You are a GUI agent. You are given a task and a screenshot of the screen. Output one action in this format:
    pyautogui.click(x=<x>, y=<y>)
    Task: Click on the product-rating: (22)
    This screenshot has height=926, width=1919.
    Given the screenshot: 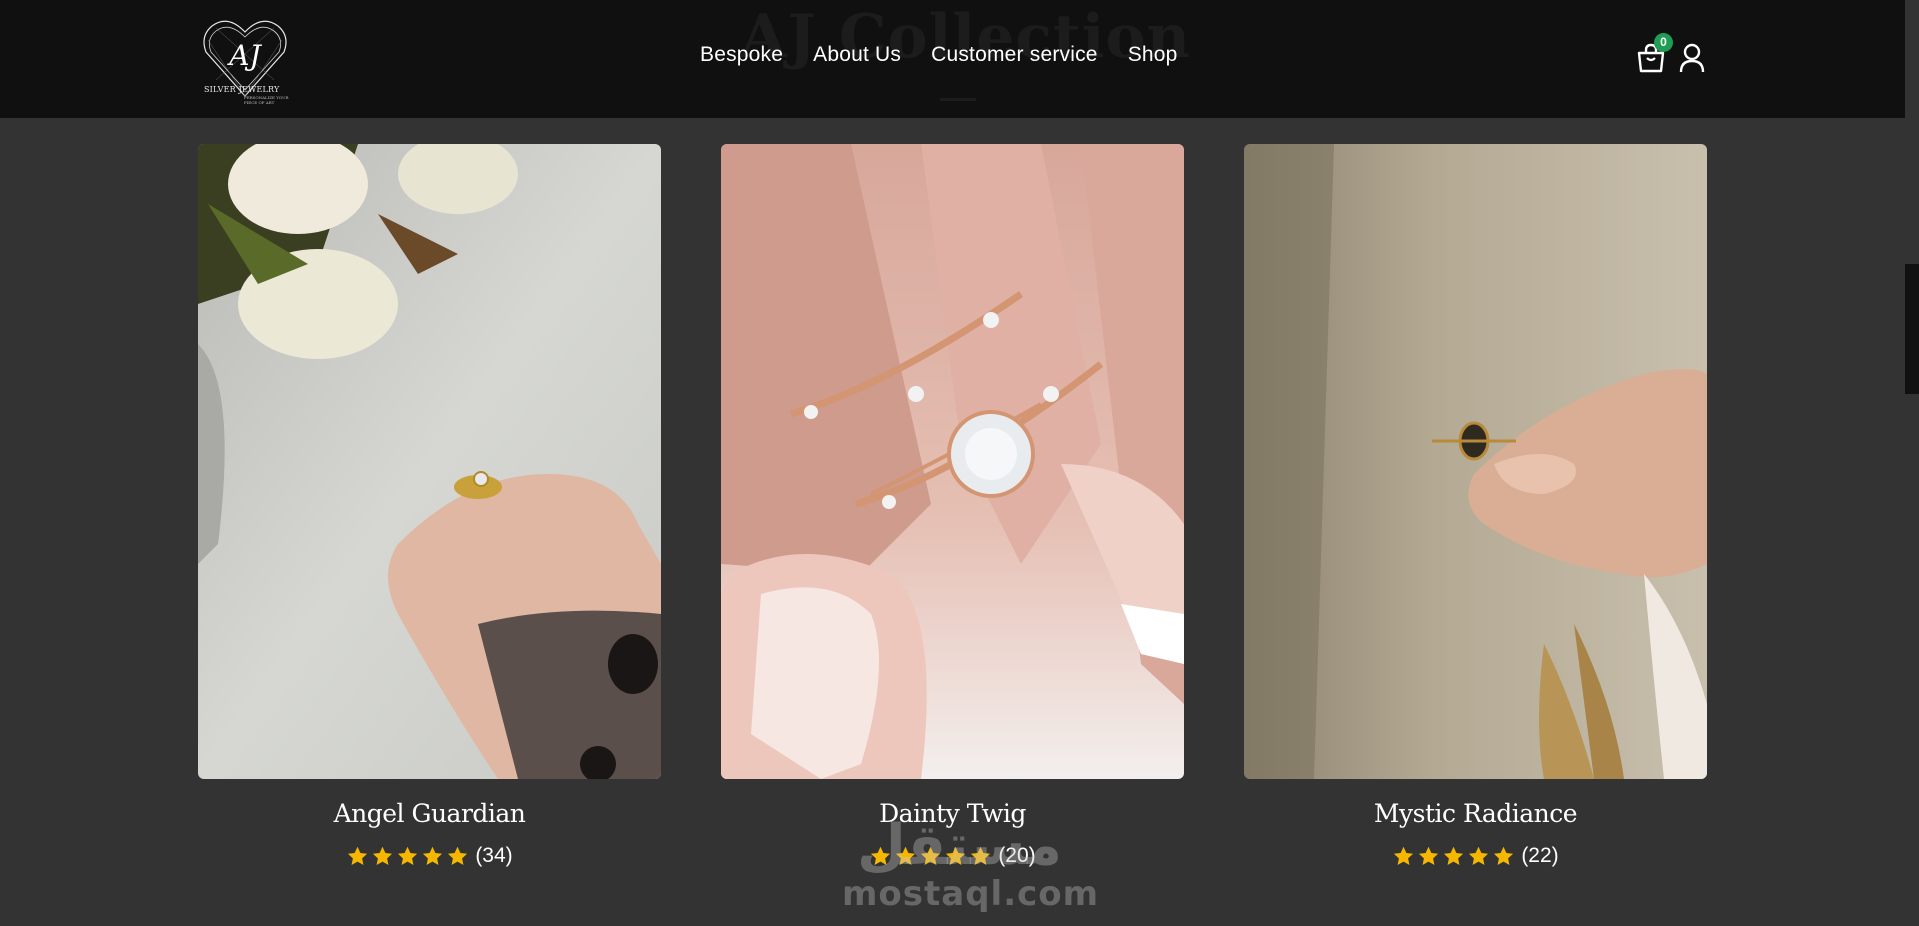 What is the action you would take?
    pyautogui.click(x=1475, y=856)
    